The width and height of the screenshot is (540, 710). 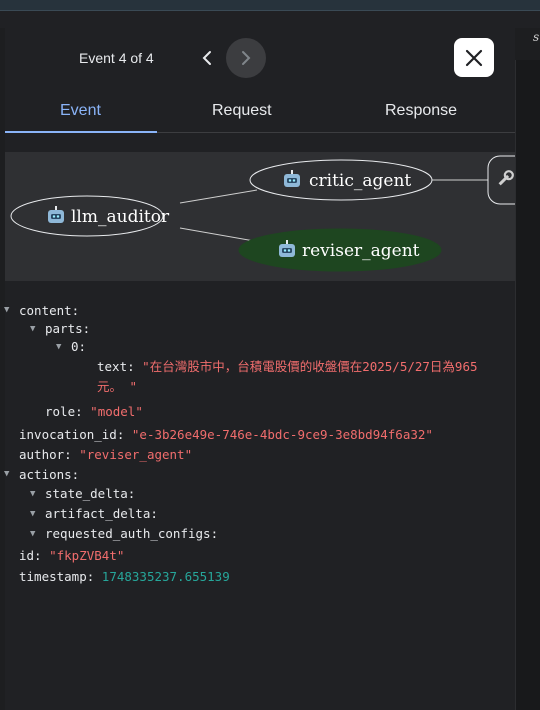 I want to click on side-panel-letter: s, so click(x=536, y=37).